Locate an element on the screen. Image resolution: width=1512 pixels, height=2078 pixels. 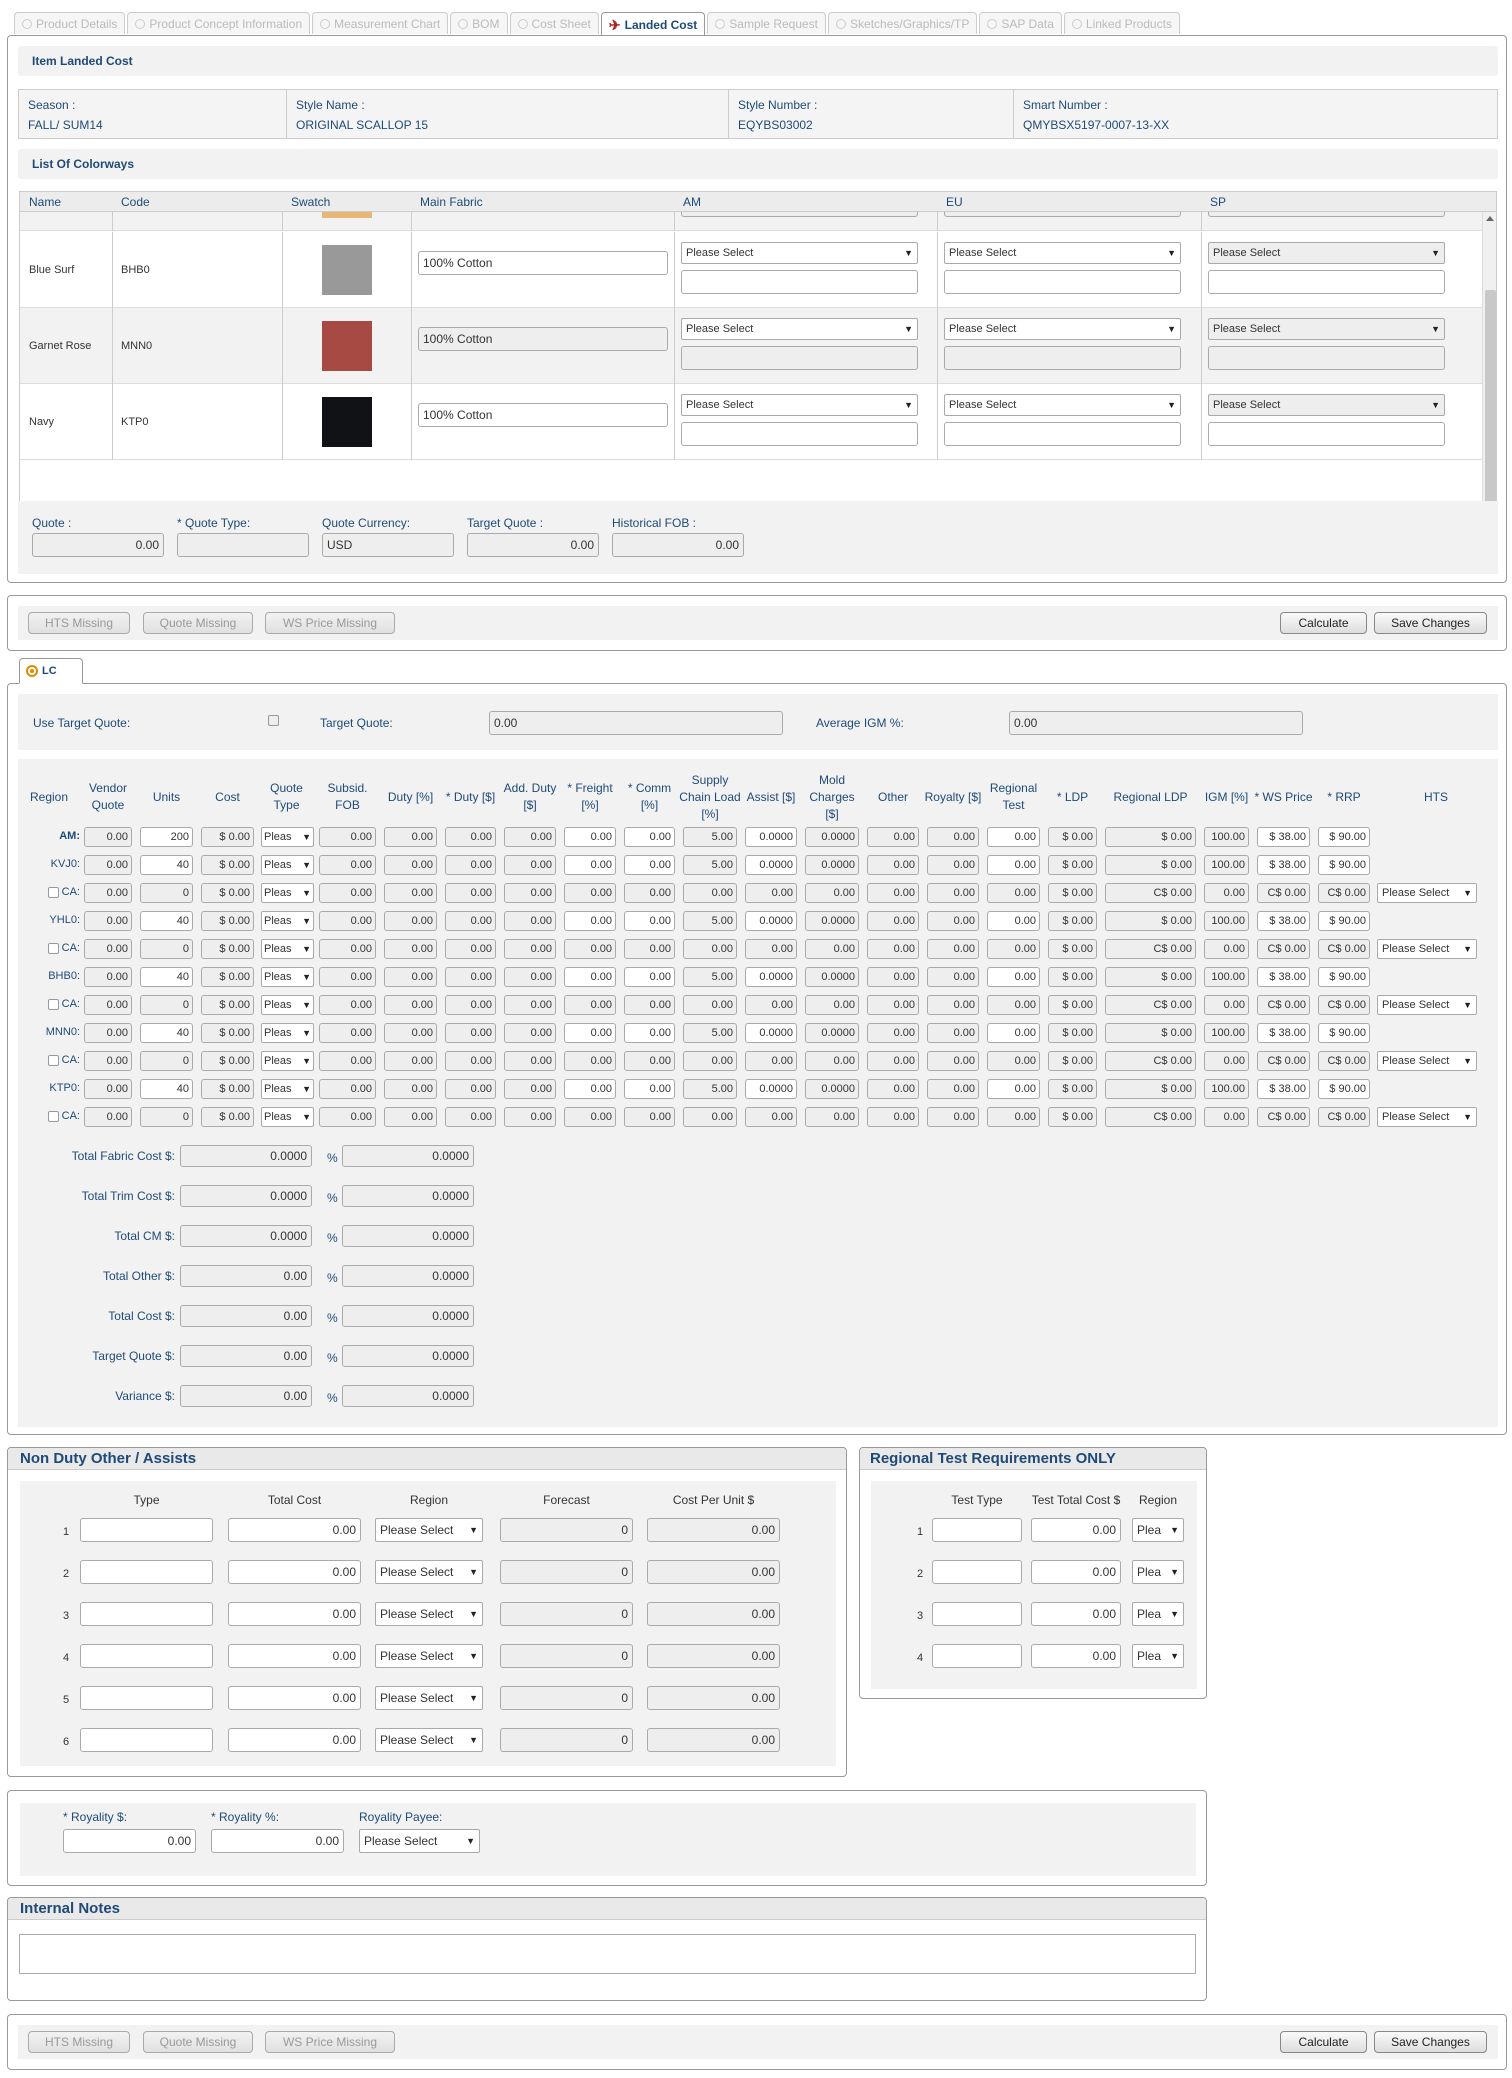
tab-linked-products: Linked Products is located at coordinates (1121, 23).